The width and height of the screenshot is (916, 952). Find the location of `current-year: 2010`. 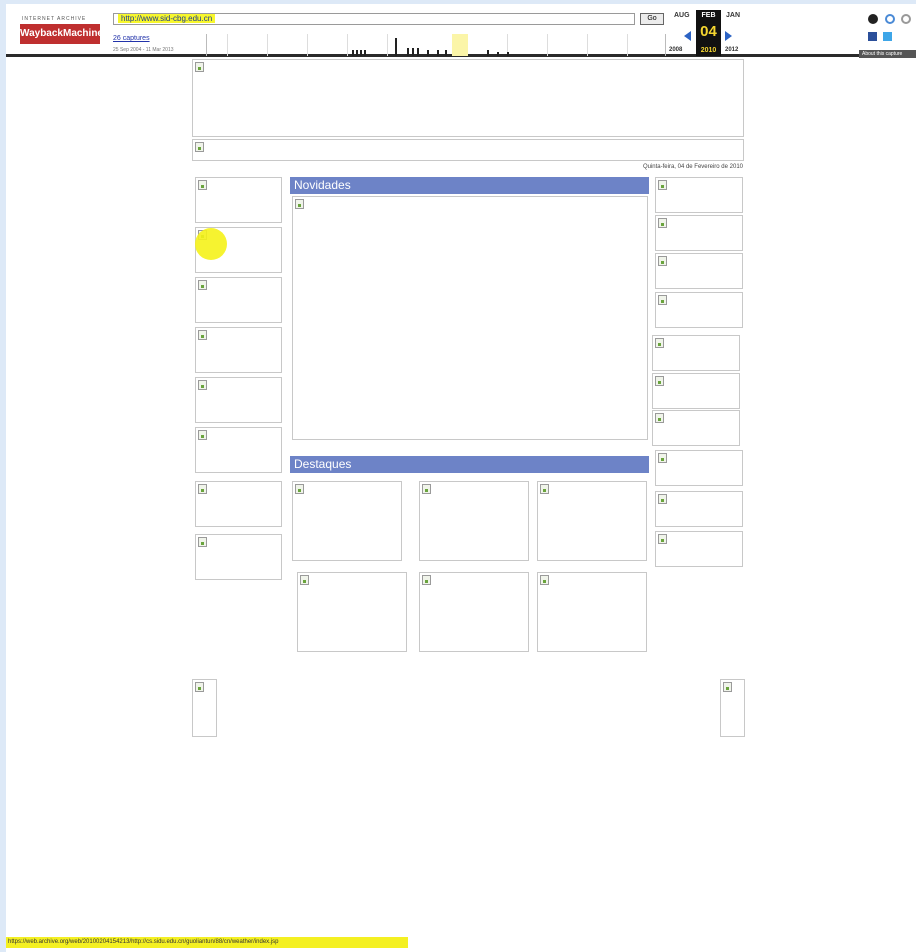

current-year: 2010 is located at coordinates (708, 50).